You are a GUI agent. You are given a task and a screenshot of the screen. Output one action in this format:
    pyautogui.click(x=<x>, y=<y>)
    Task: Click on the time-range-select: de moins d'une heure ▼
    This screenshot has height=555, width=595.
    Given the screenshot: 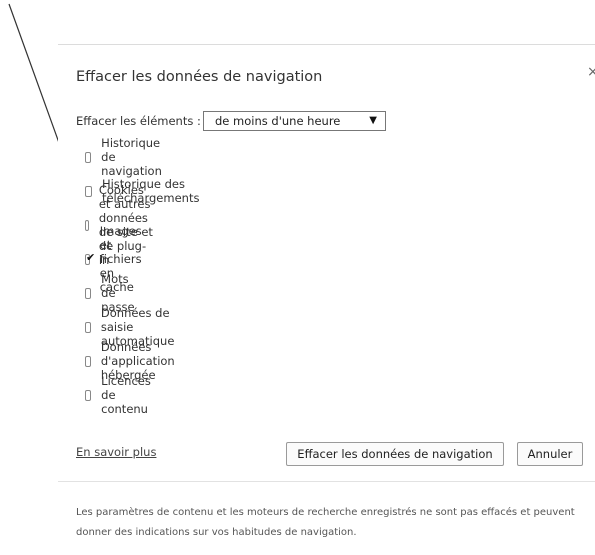 What is the action you would take?
    pyautogui.click(x=294, y=121)
    